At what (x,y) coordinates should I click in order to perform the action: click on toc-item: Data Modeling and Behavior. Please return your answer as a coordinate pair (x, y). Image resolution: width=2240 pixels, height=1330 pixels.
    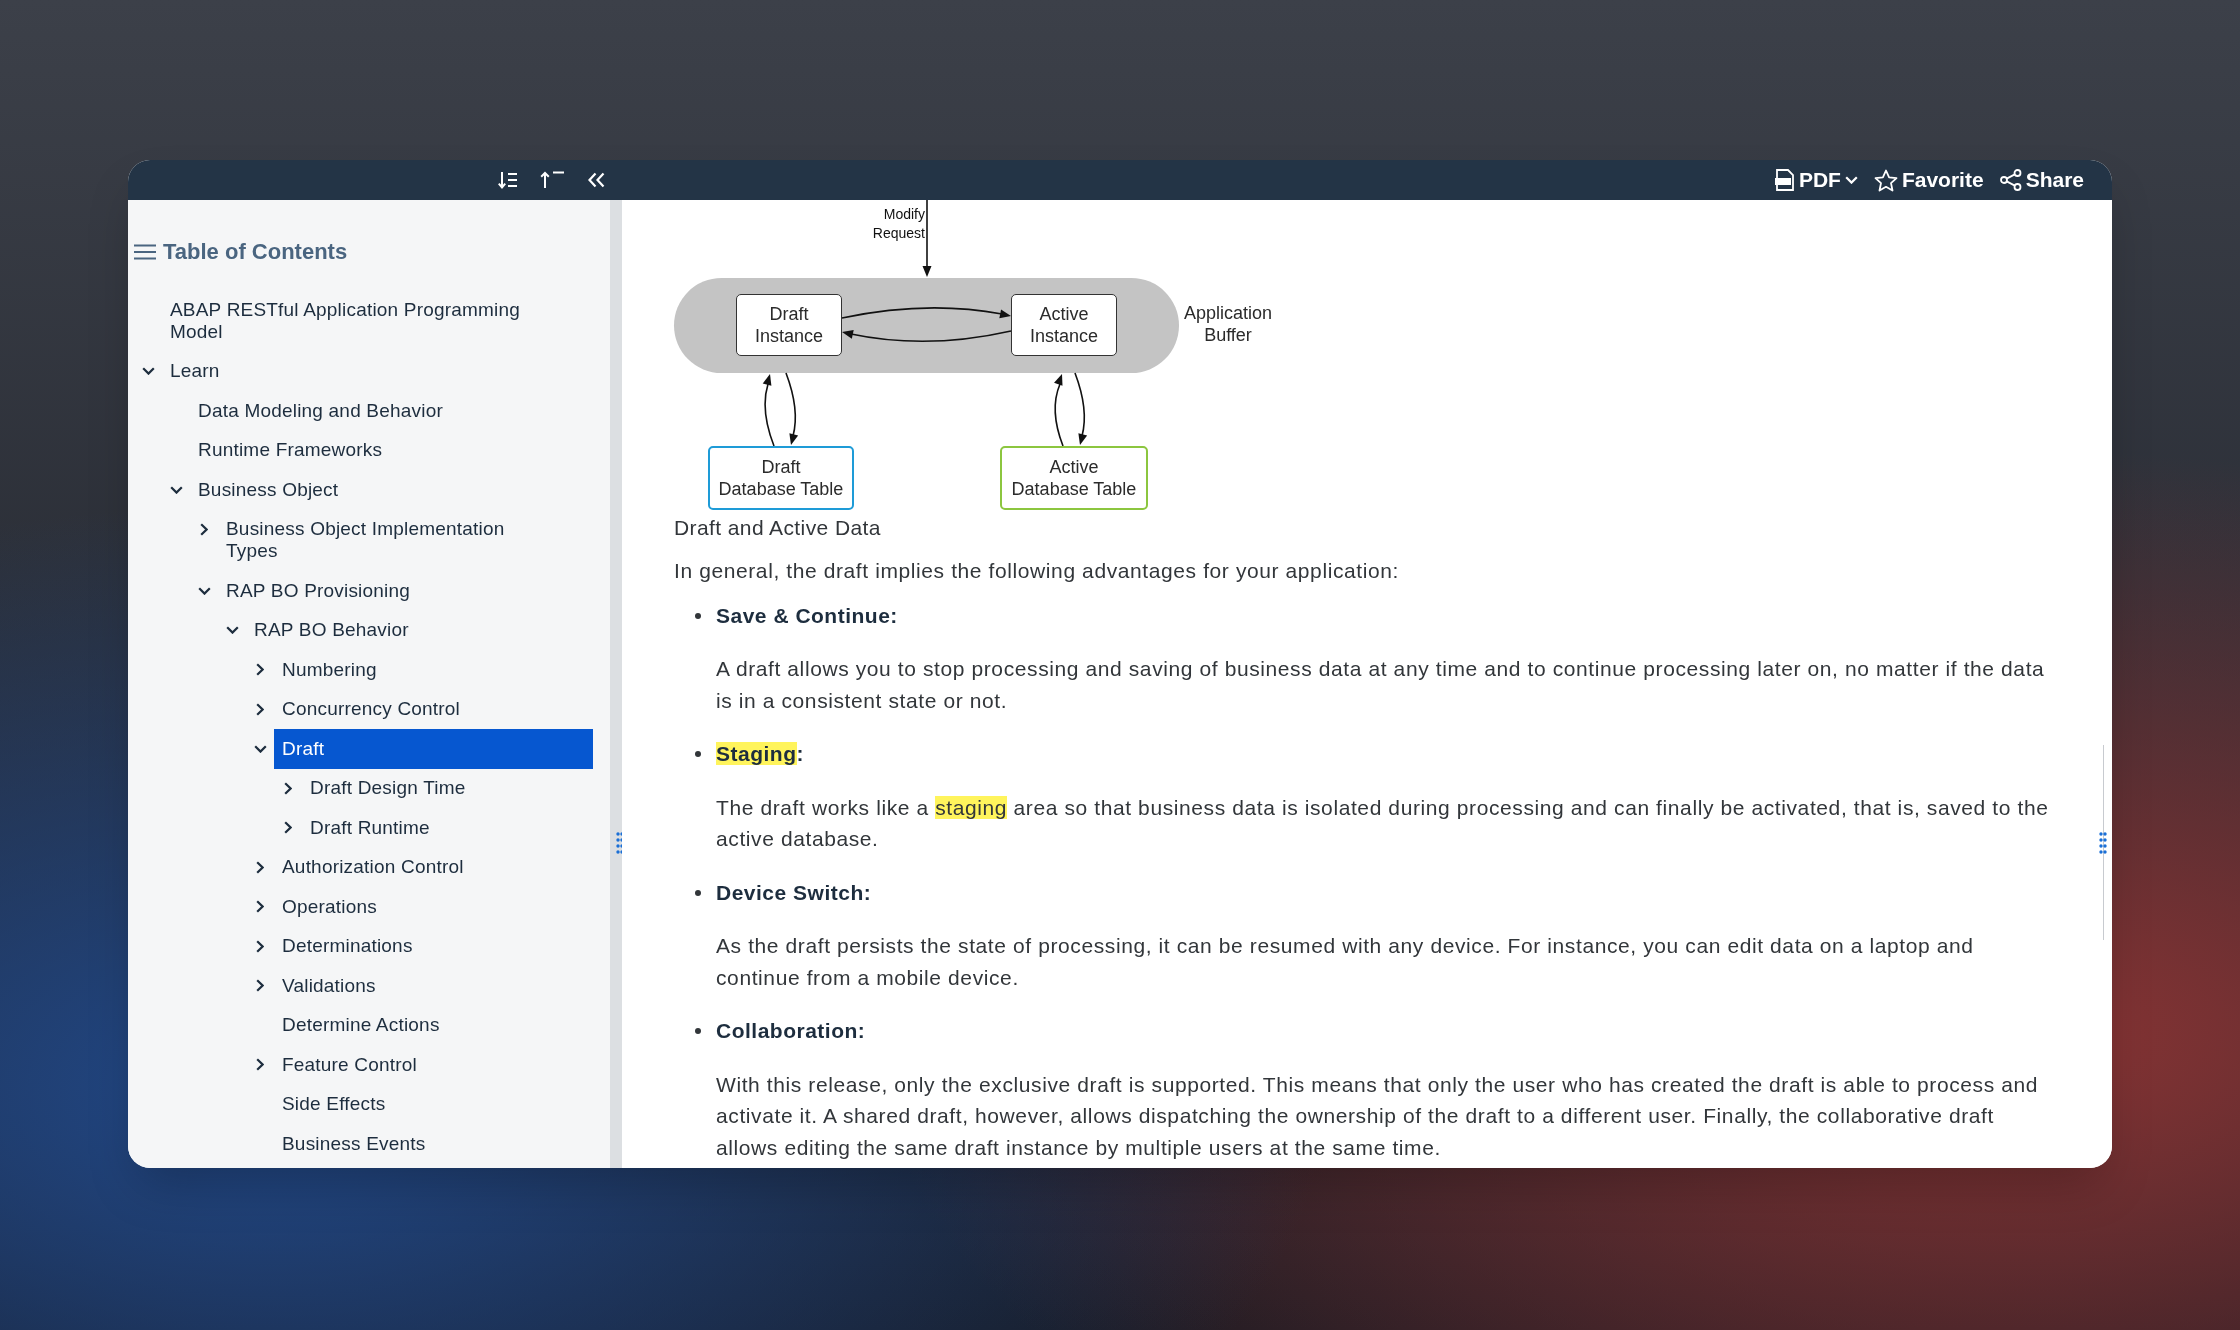
    Looking at the image, I should click on (391, 411).